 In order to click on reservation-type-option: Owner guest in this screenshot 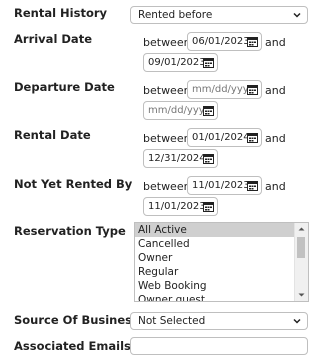, I will do `click(221, 297)`.